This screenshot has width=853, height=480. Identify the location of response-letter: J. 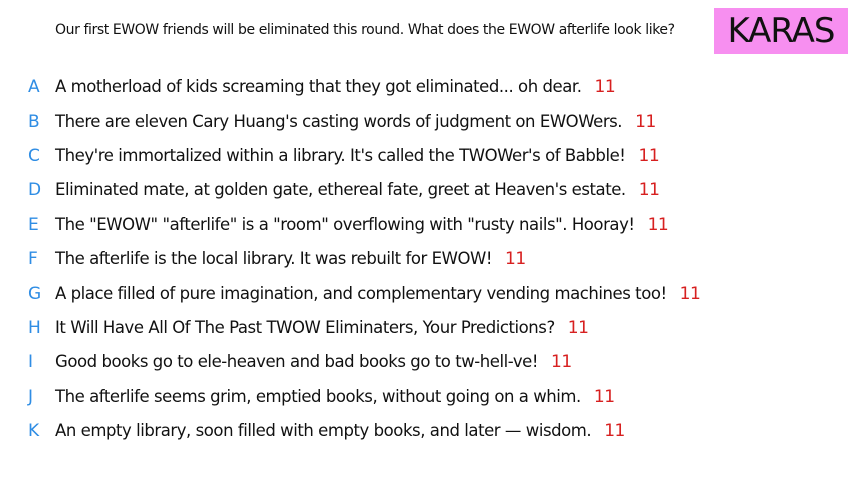
(31, 396).